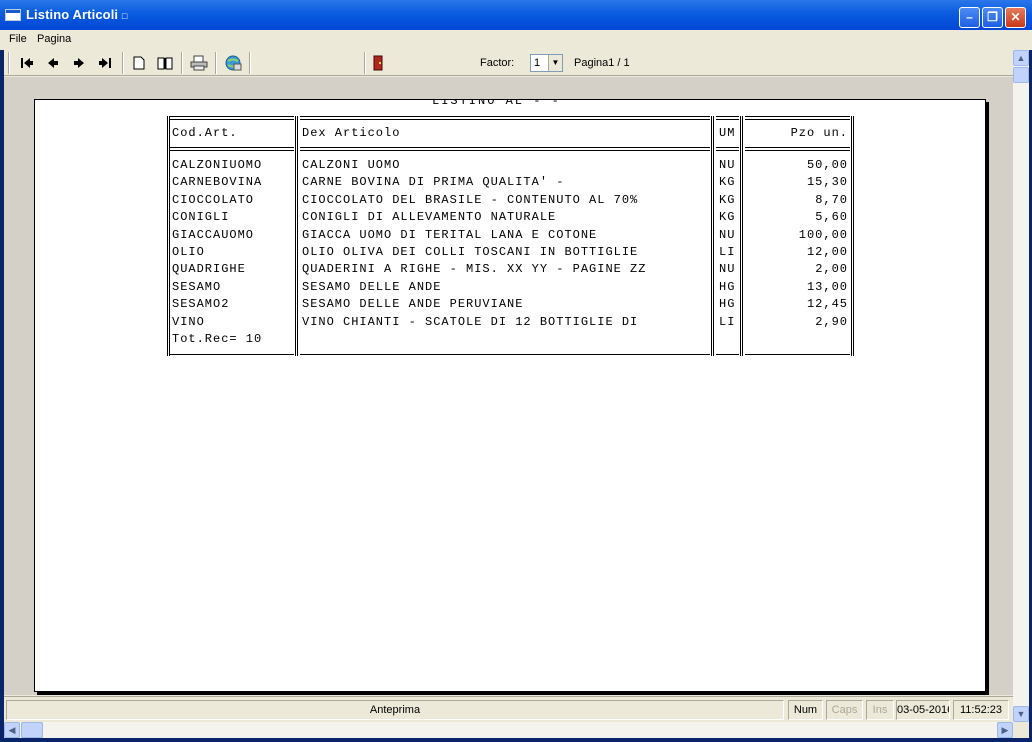 This screenshot has height=742, width=1032. I want to click on row-code: OLIO, so click(188, 252).